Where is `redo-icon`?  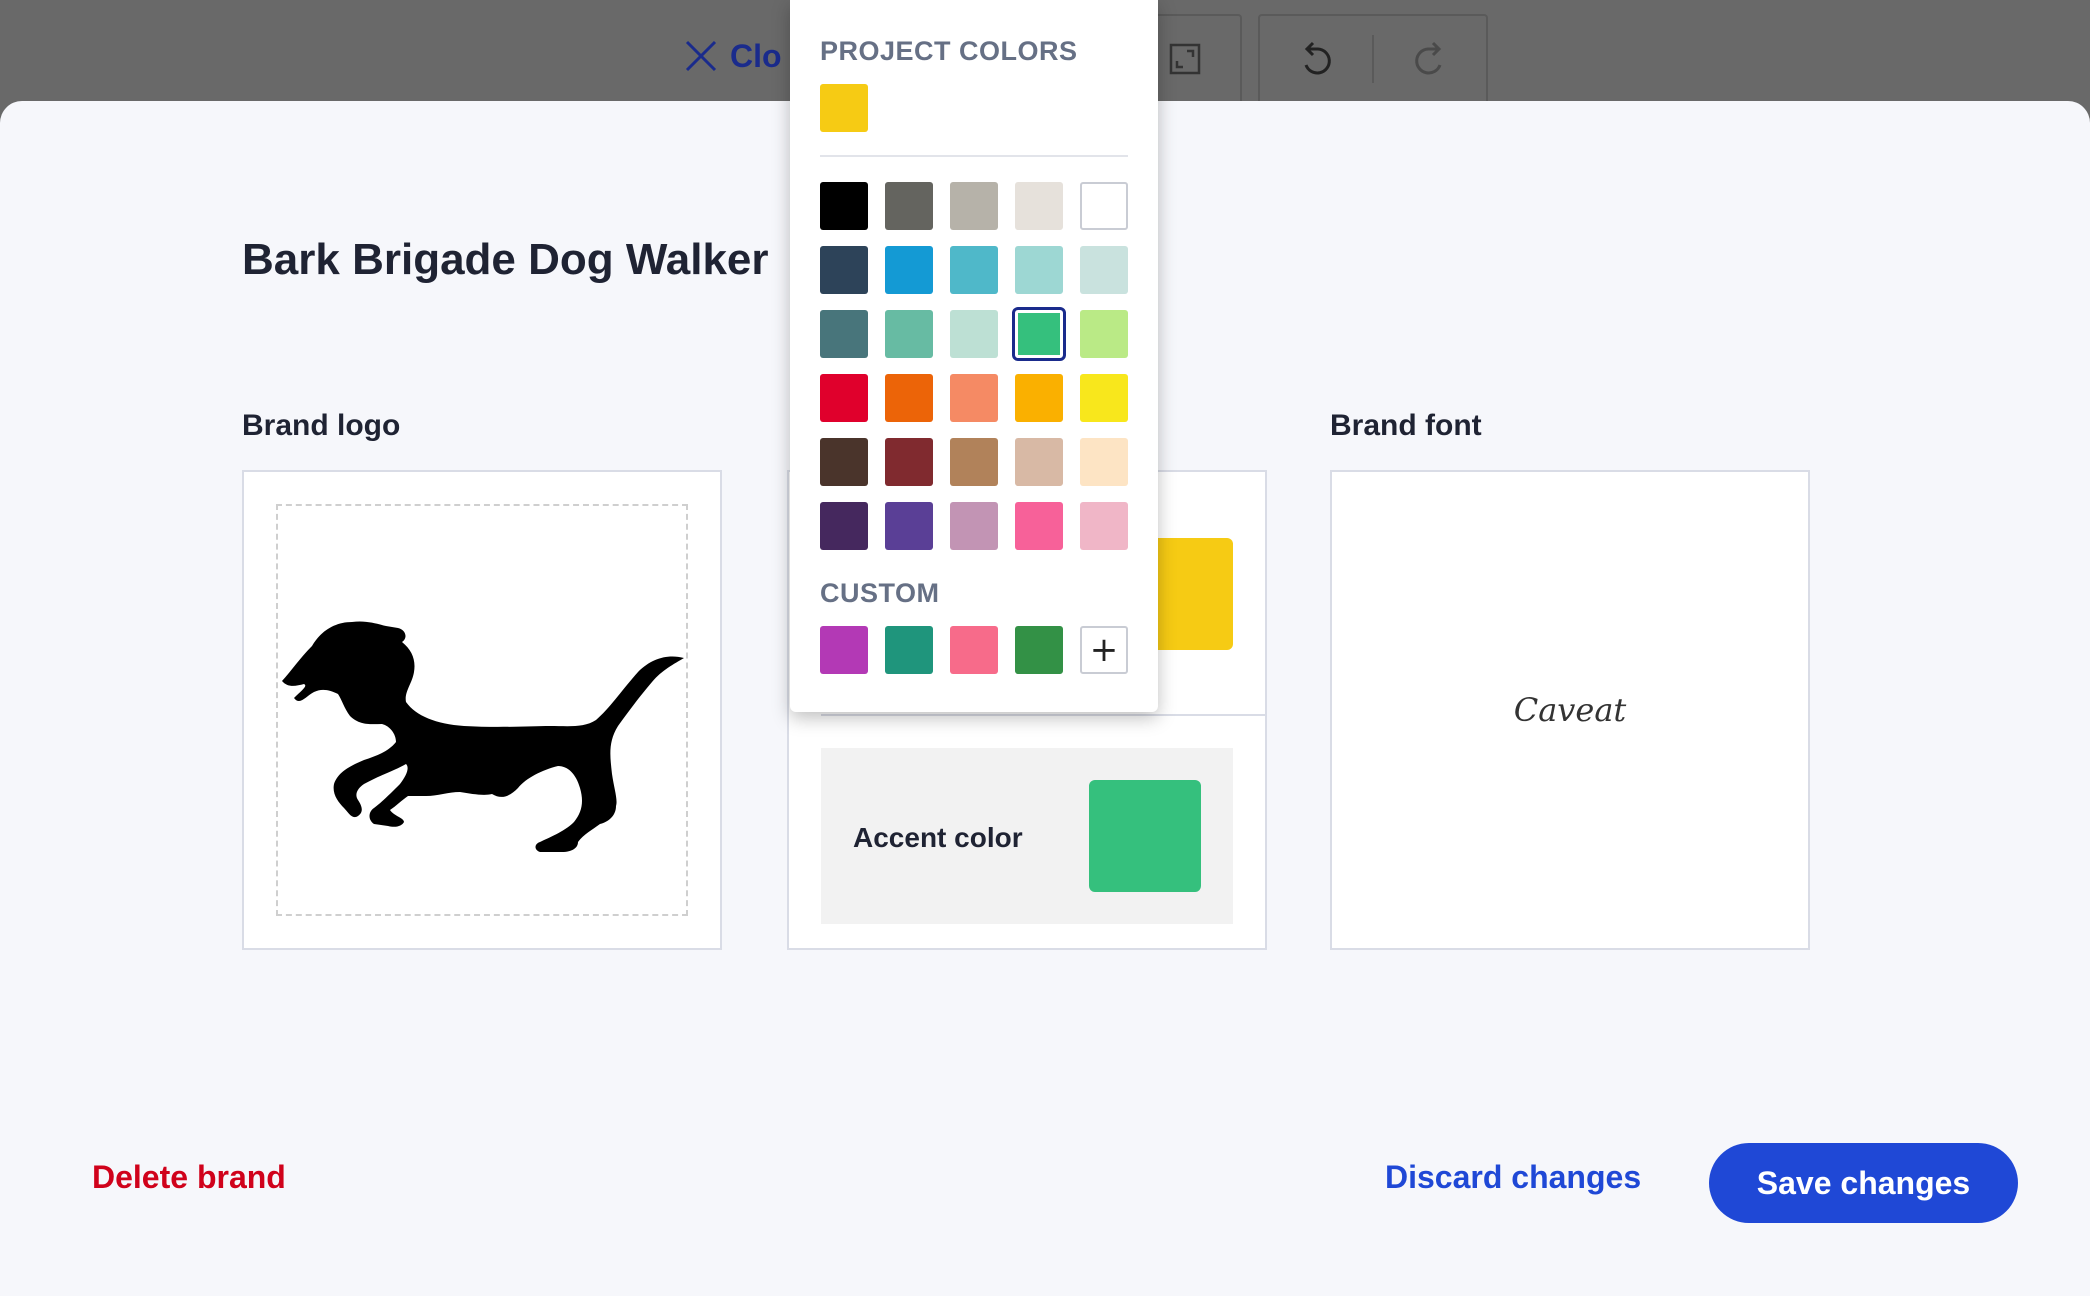
redo-icon is located at coordinates (1428, 58).